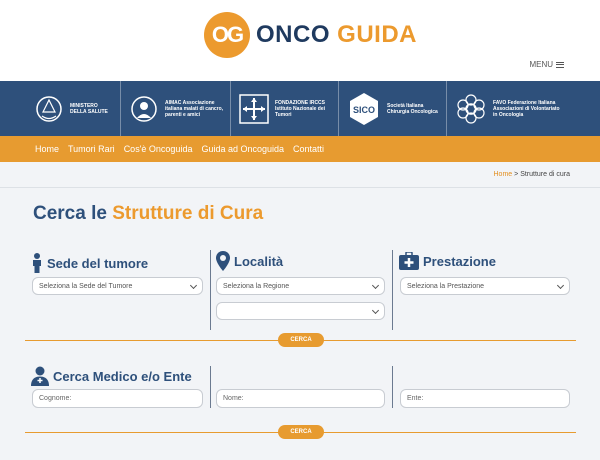 The image size is (600, 460). Describe the element at coordinates (259, 261) in the screenshot. I see `localita-label: Località` at that location.